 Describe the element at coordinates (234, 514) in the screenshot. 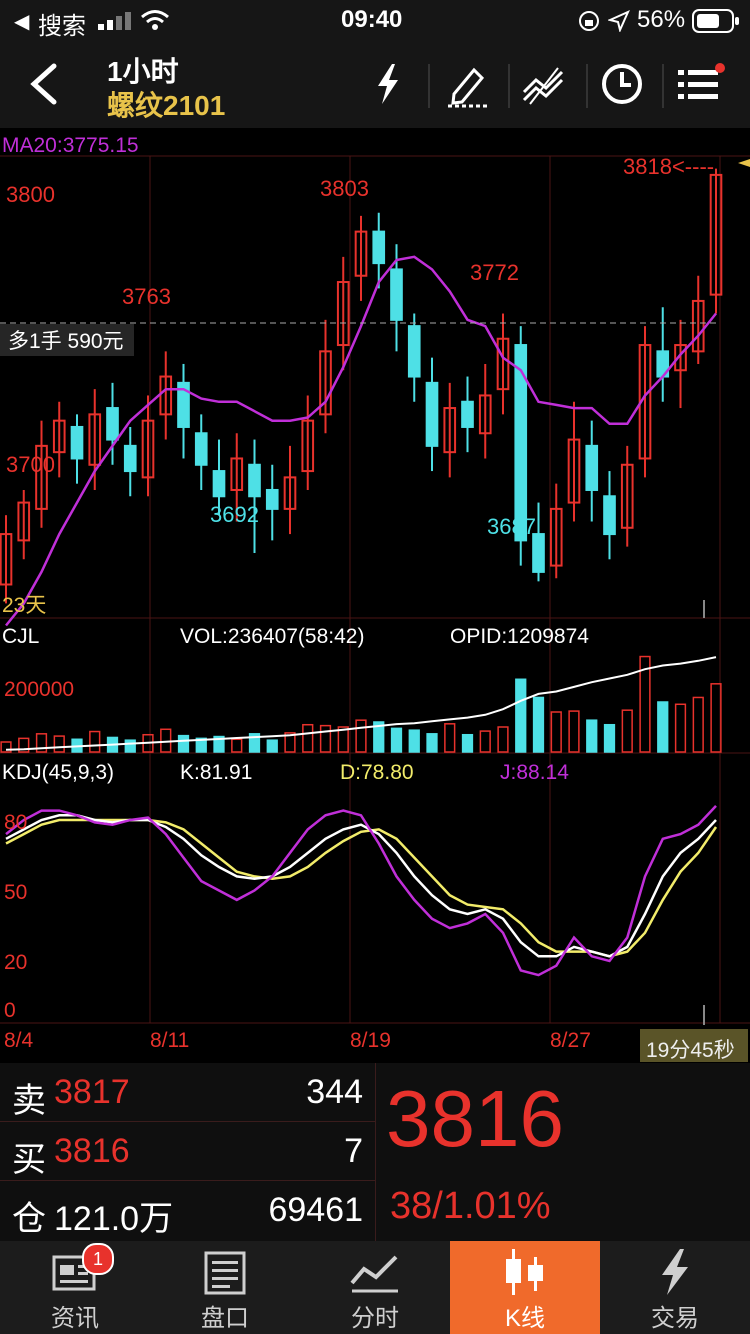

I see `low-marker: 3692` at that location.